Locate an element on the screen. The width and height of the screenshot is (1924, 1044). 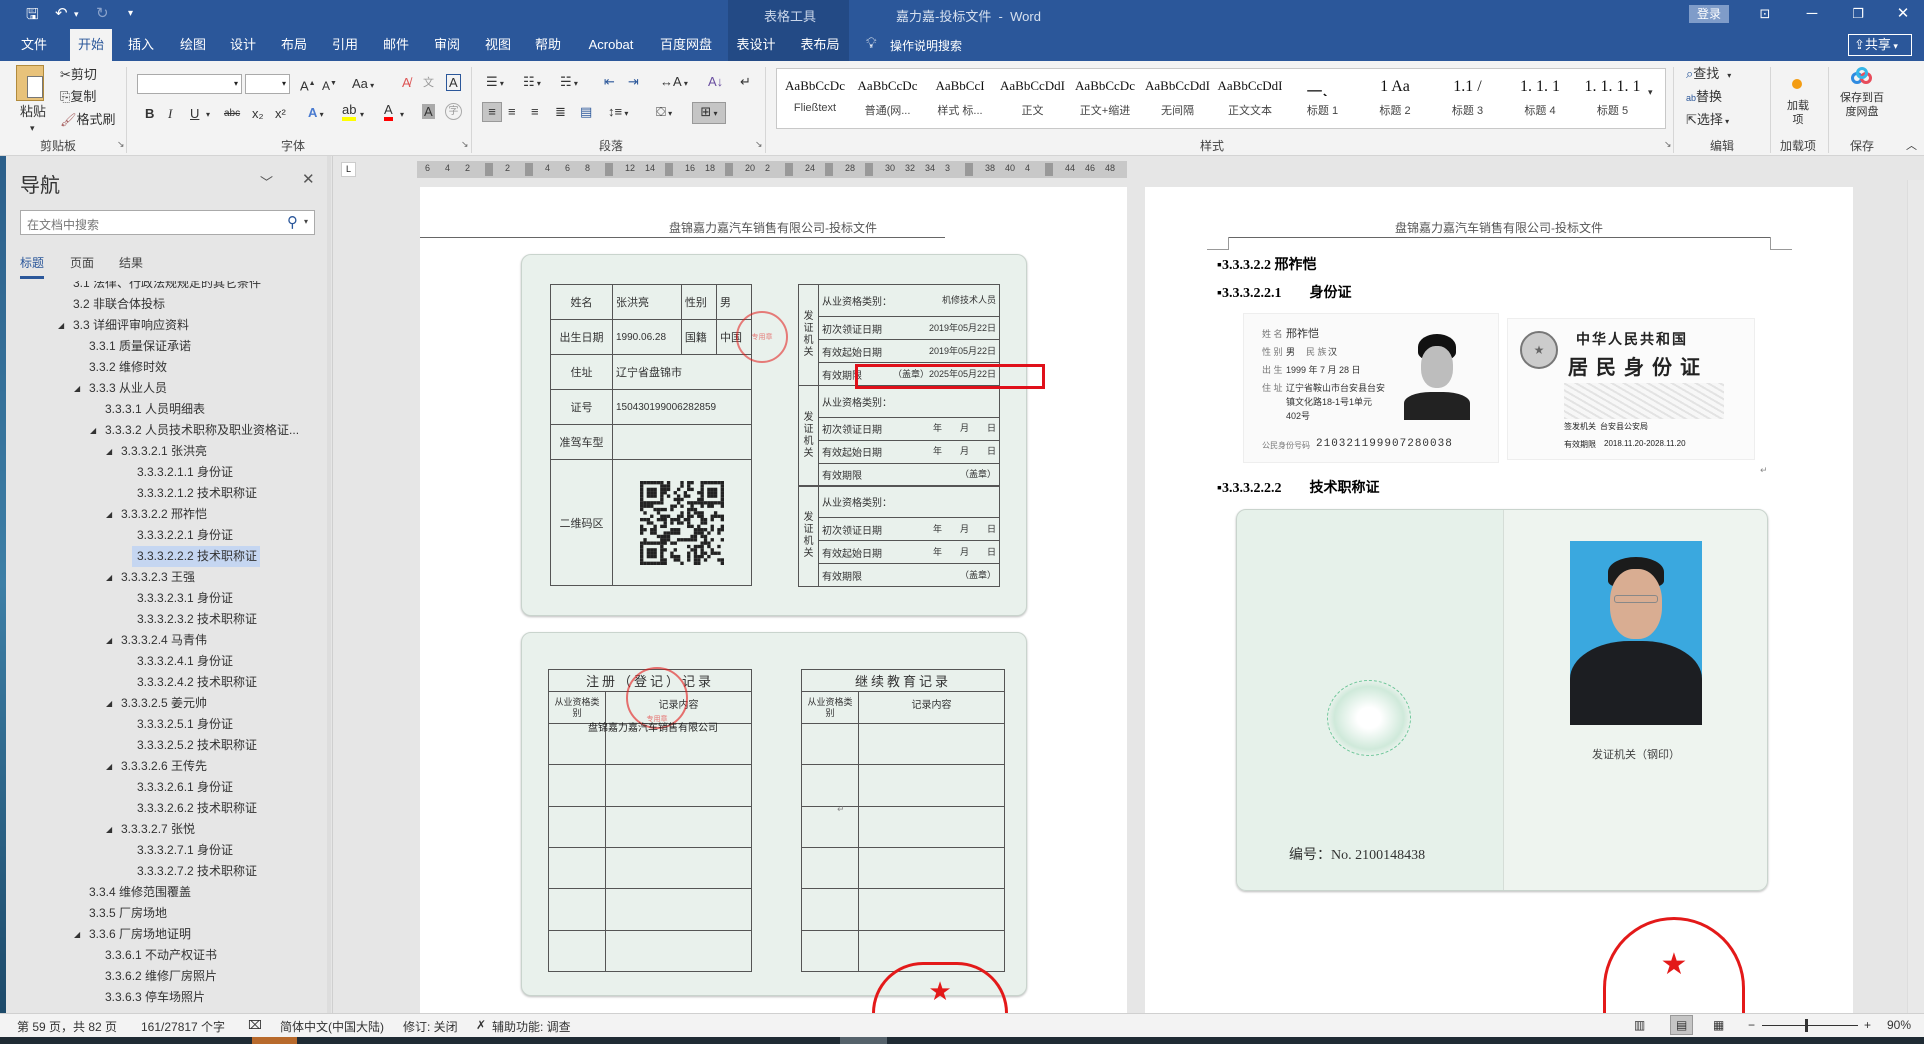
zoom-out-button: − is located at coordinates (1751, 1025).